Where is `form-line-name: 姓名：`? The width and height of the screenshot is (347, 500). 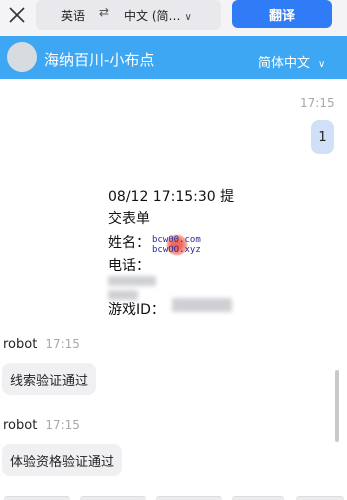 form-line-name: 姓名： is located at coordinates (129, 243).